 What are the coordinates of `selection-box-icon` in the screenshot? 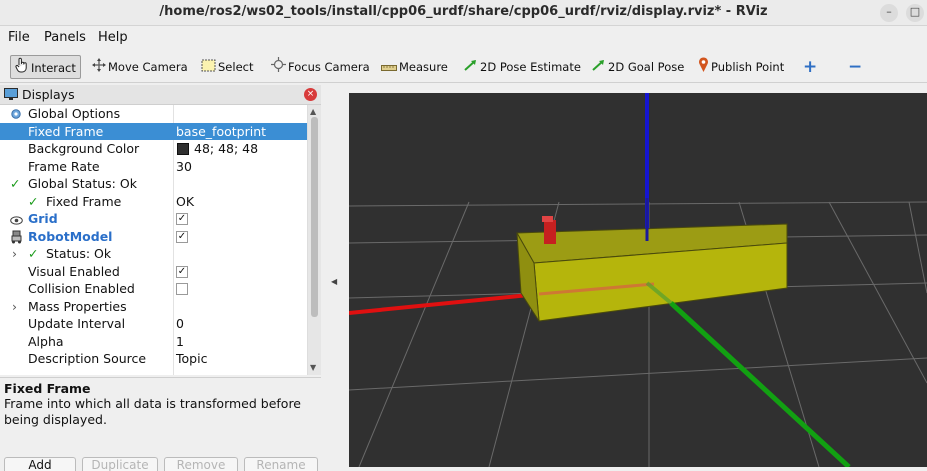 It's located at (208, 68).